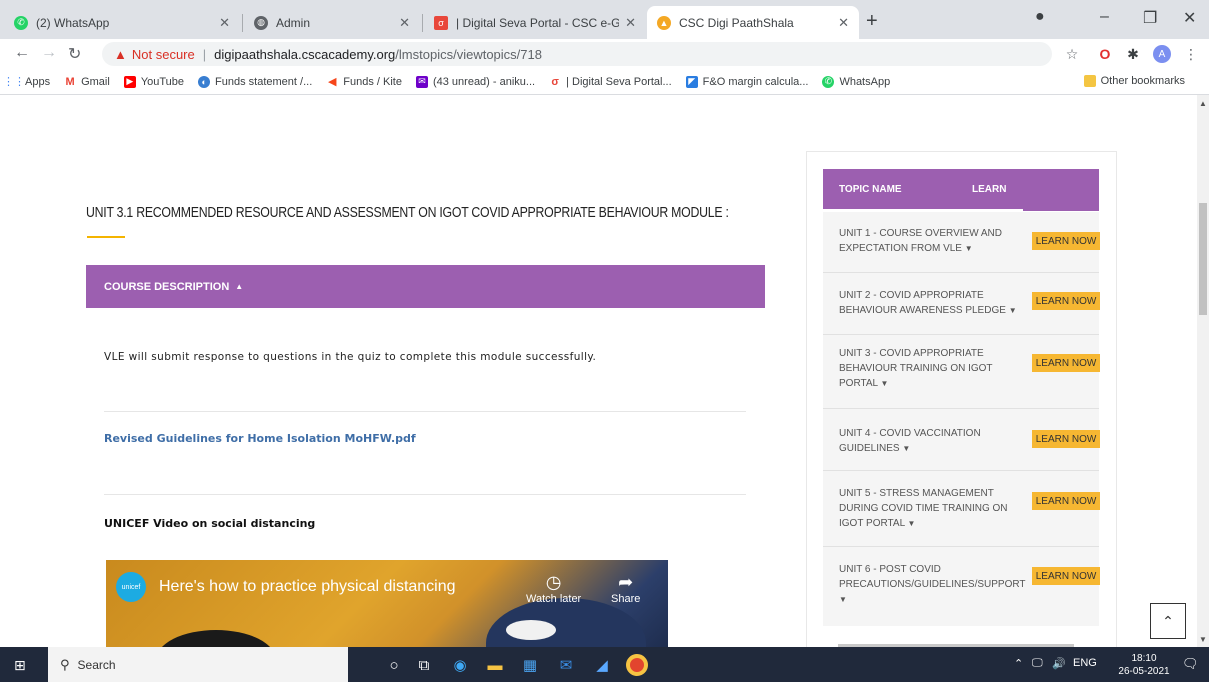  I want to click on new-tab-button: +, so click(872, 21).